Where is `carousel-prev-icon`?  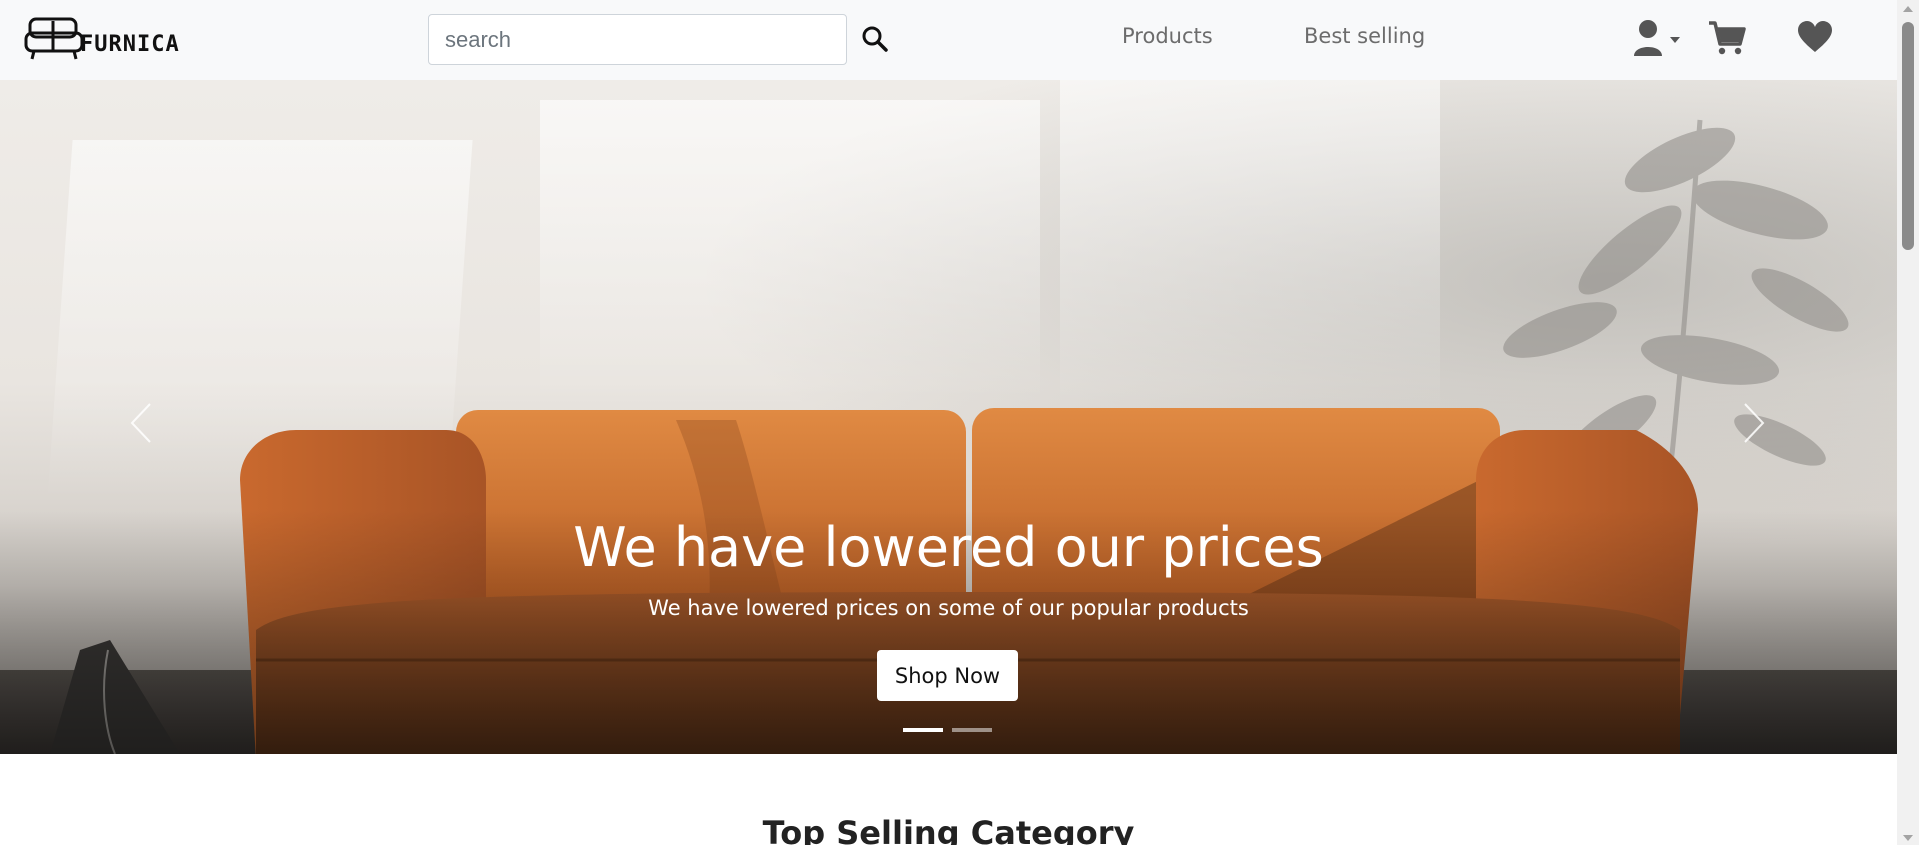 carousel-prev-icon is located at coordinates (142, 423).